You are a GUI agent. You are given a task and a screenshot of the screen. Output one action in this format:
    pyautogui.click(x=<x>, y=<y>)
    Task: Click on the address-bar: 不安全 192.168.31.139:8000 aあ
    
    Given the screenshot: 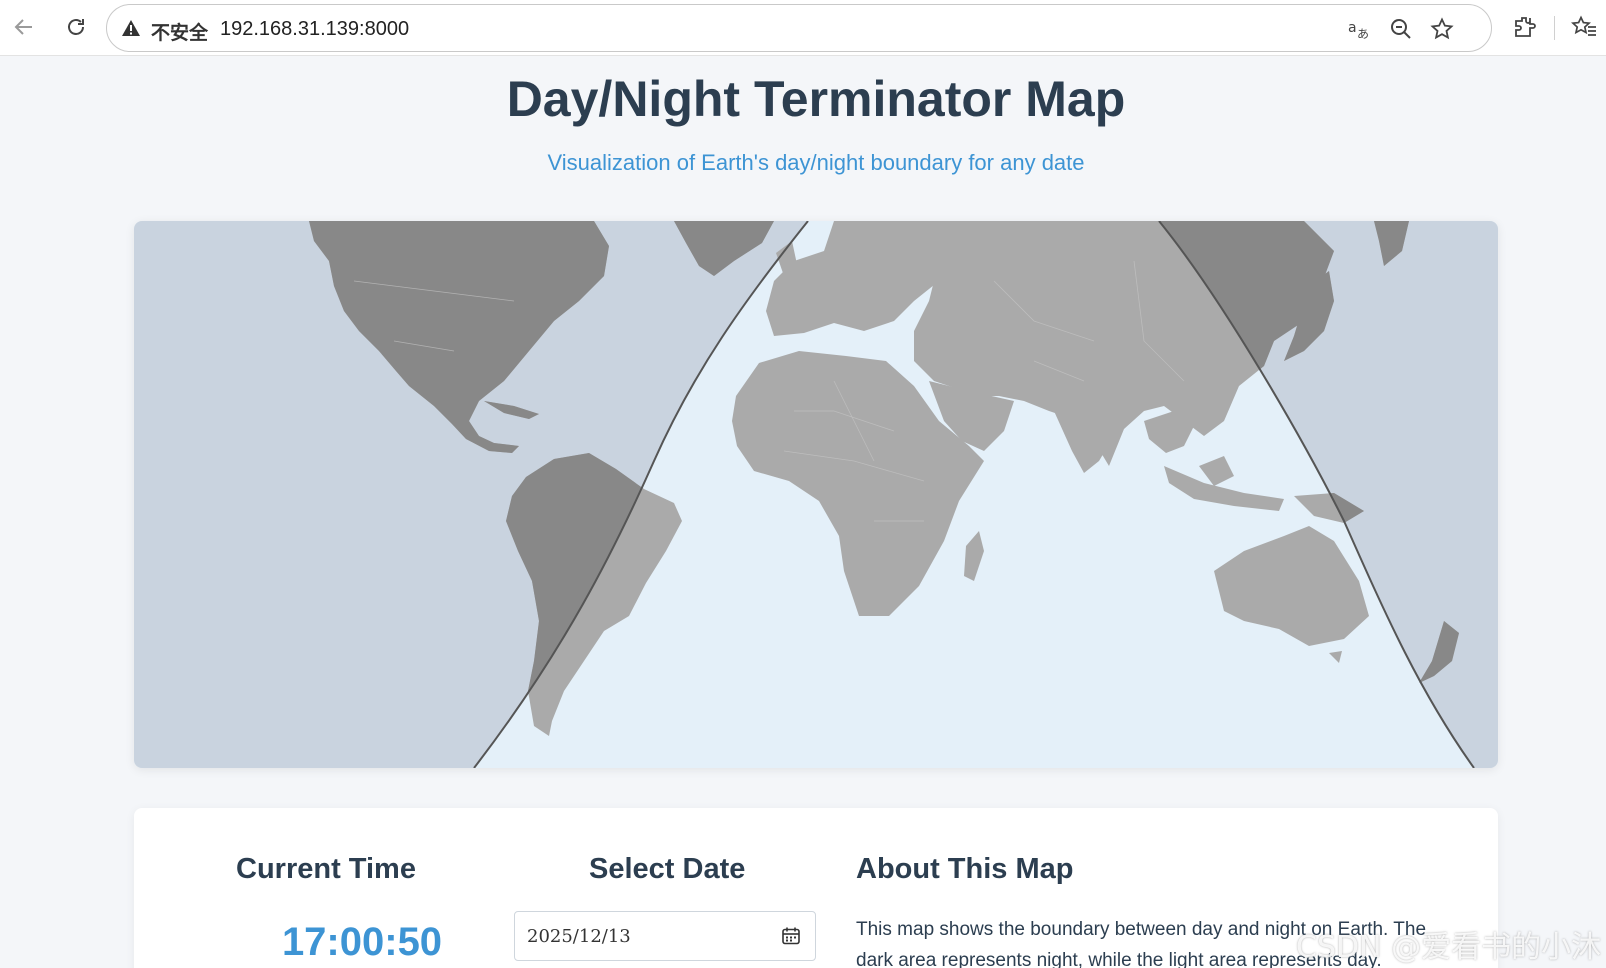 What is the action you would take?
    pyautogui.click(x=799, y=28)
    